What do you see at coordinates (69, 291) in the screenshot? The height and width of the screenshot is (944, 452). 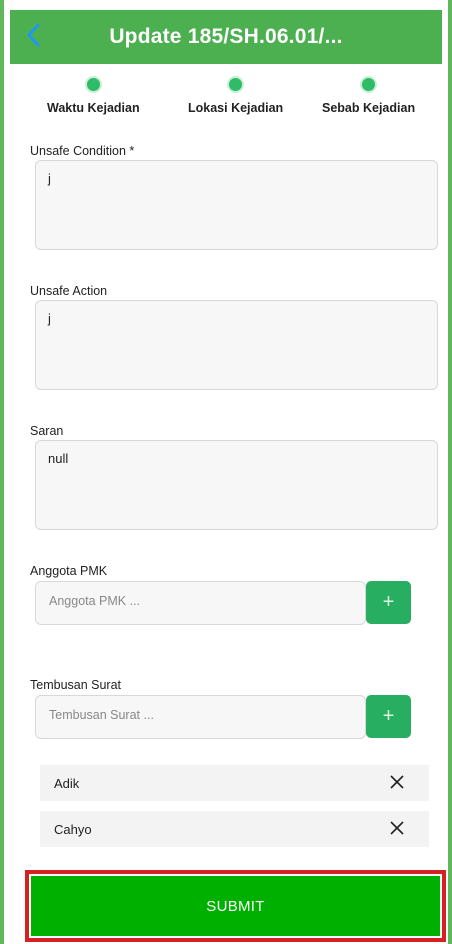 I see `unsafe-action-label: Unsafe Action` at bounding box center [69, 291].